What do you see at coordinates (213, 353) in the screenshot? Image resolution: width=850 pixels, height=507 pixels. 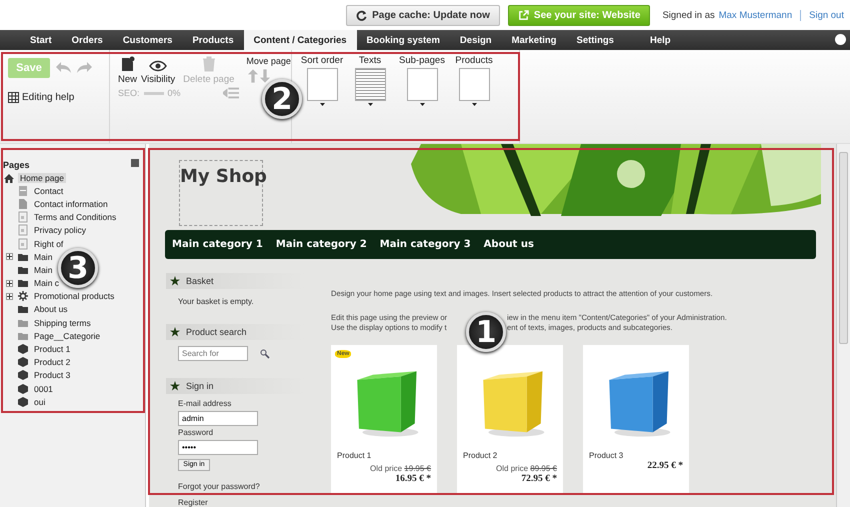 I see `search-field: Search for` at bounding box center [213, 353].